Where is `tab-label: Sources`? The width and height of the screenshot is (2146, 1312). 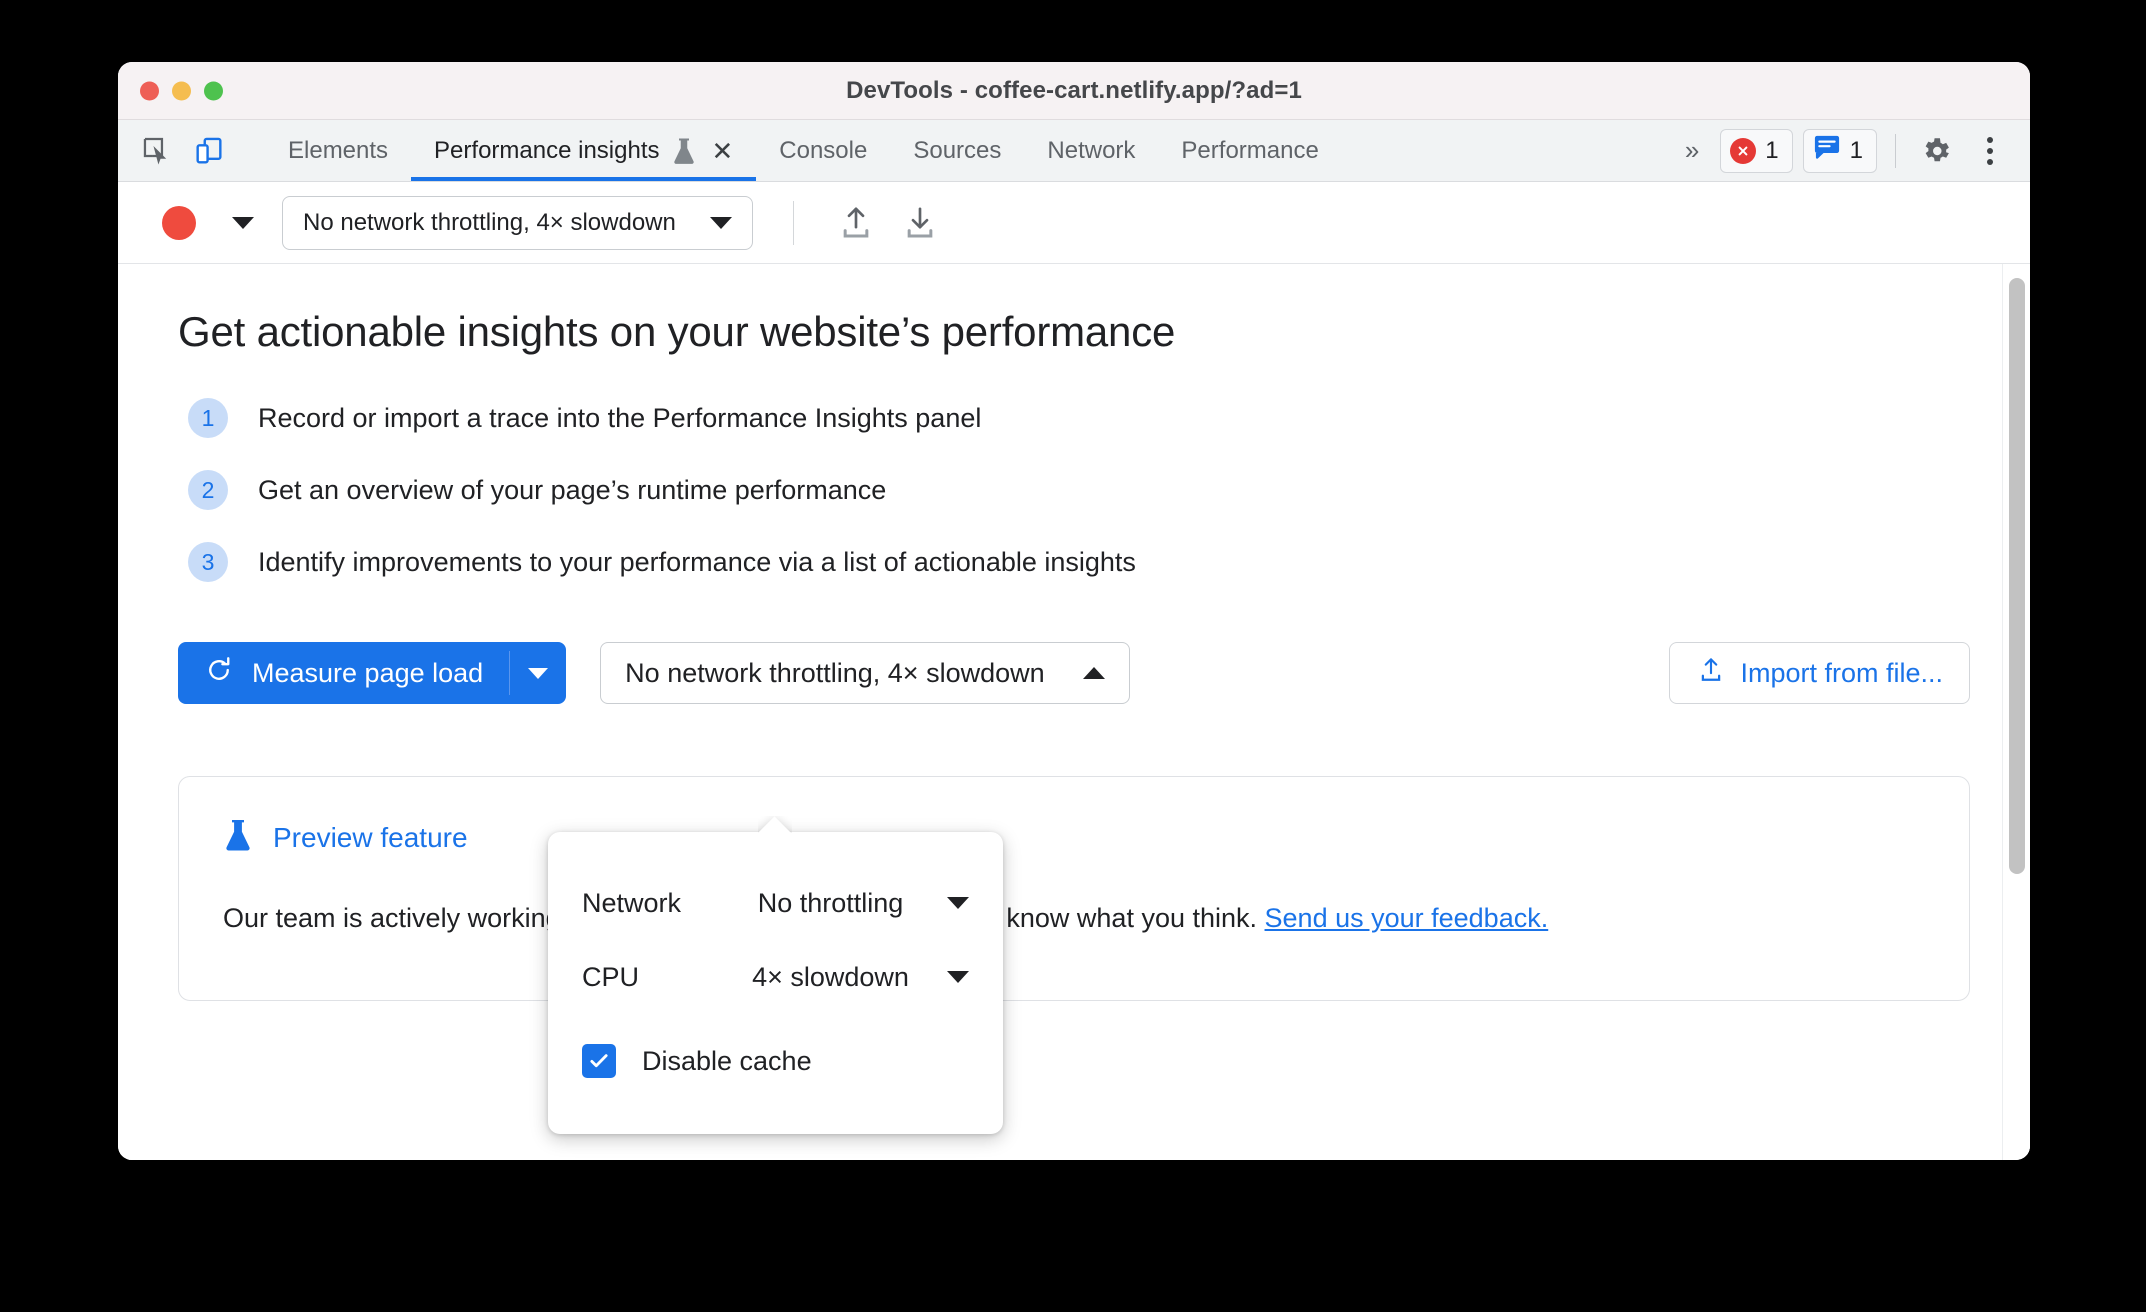 tab-label: Sources is located at coordinates (957, 150).